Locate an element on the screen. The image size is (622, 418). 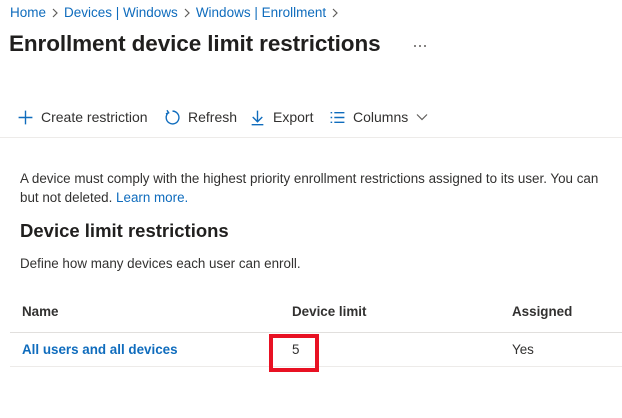
learn-more-link: Learn more. is located at coordinates (152, 197).